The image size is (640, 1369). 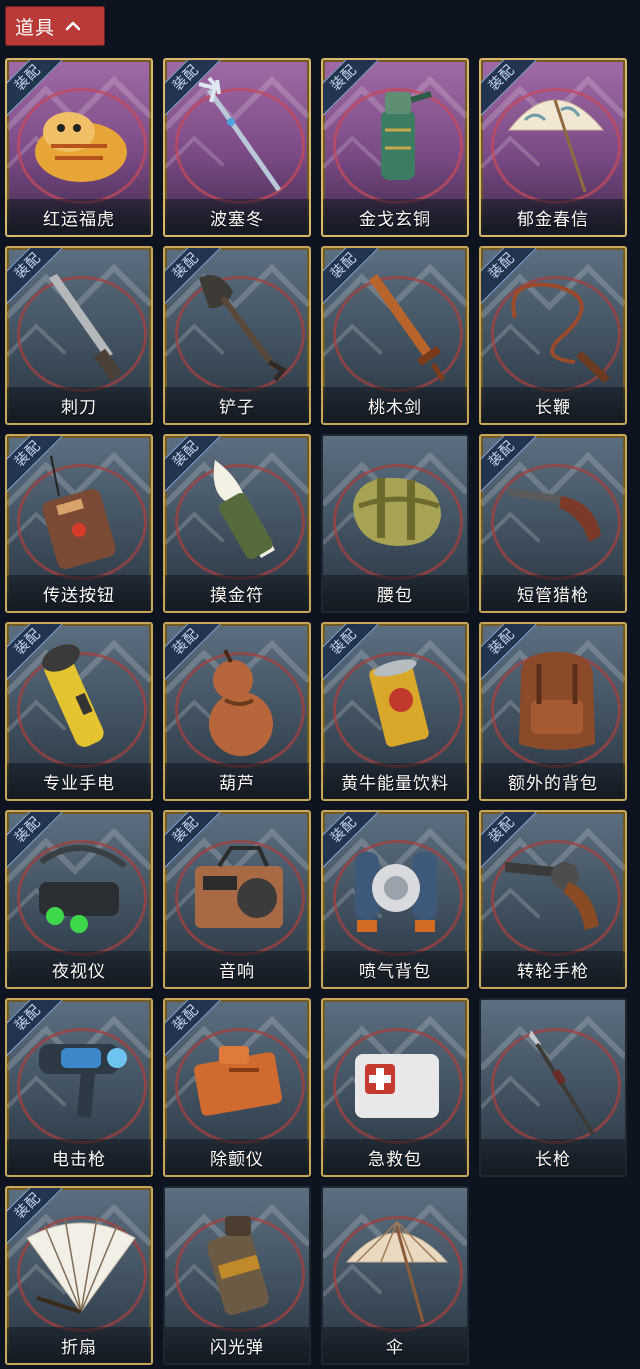 I want to click on item-card: 转轮手枪 装配, so click(x=553, y=899).